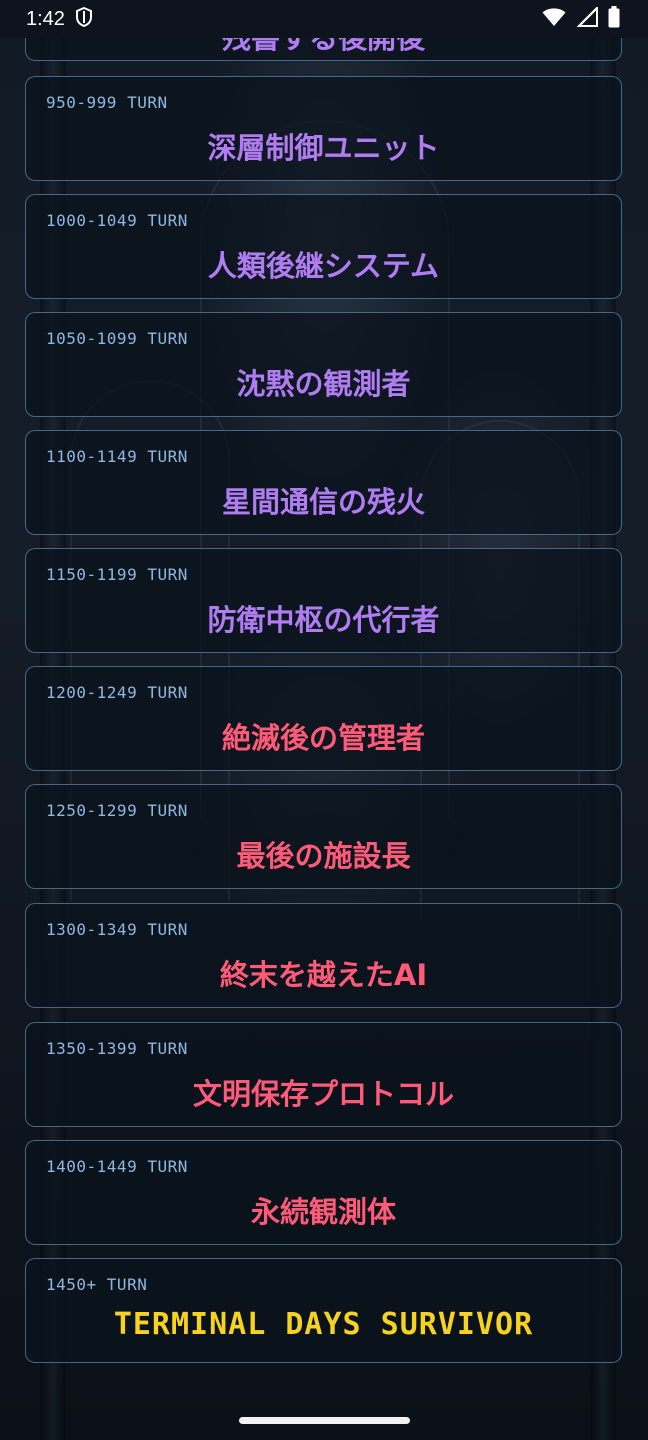  I want to click on rank-card: 1200-1249 TURN 絶滅後の管理者, so click(323, 718).